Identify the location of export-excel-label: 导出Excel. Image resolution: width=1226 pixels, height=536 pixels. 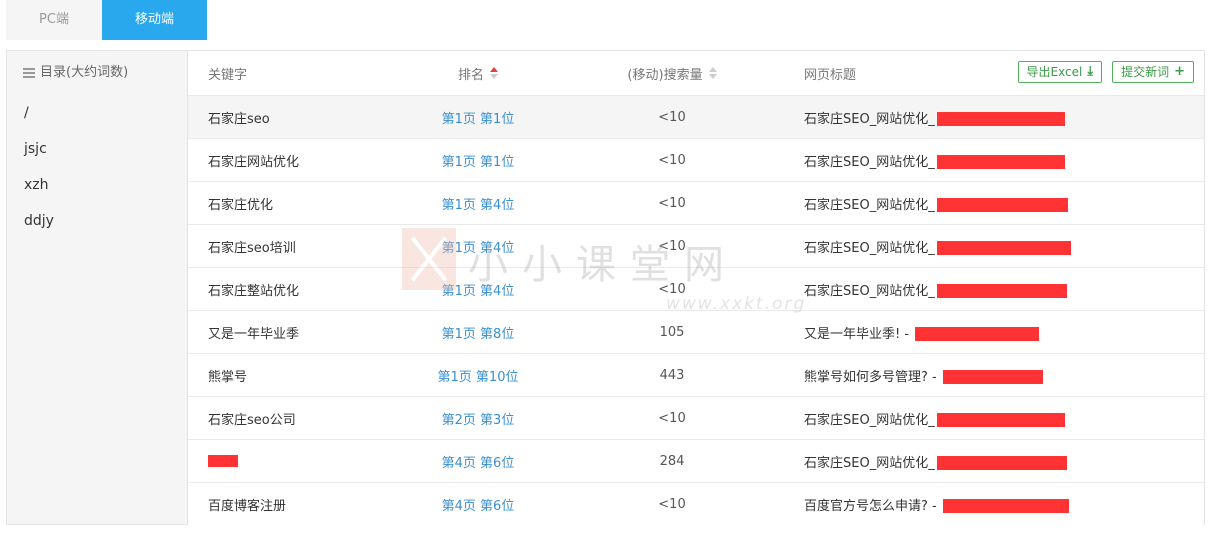
(1054, 72).